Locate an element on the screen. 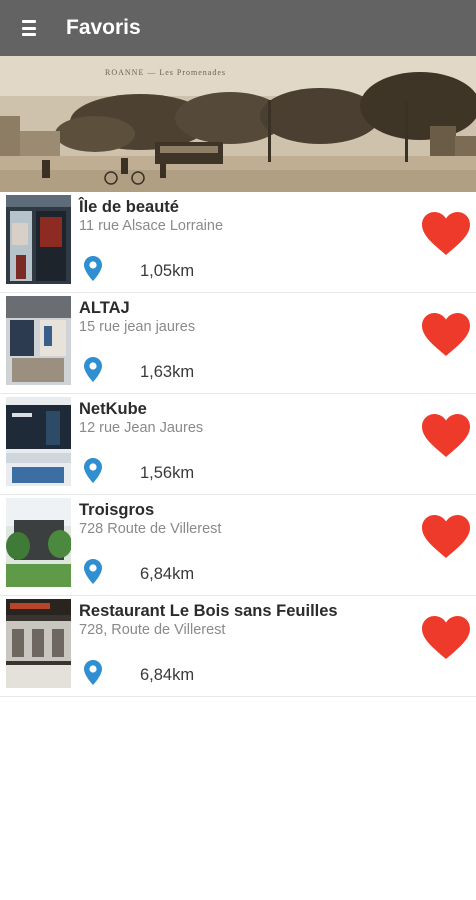 The height and width of the screenshot is (900, 476). menu-button is located at coordinates (29, 28).